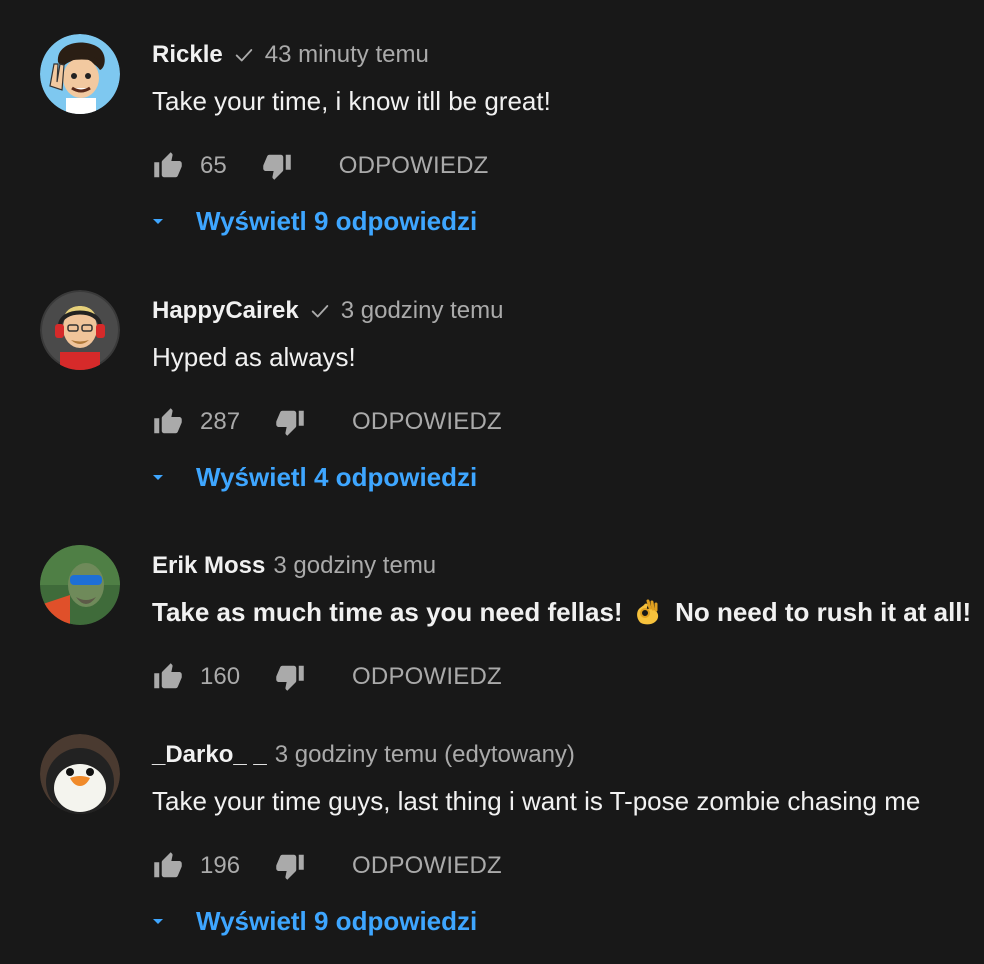 Image resolution: width=984 pixels, height=964 pixels. What do you see at coordinates (254, 357) in the screenshot?
I see `comment-text: Hyped as always!` at bounding box center [254, 357].